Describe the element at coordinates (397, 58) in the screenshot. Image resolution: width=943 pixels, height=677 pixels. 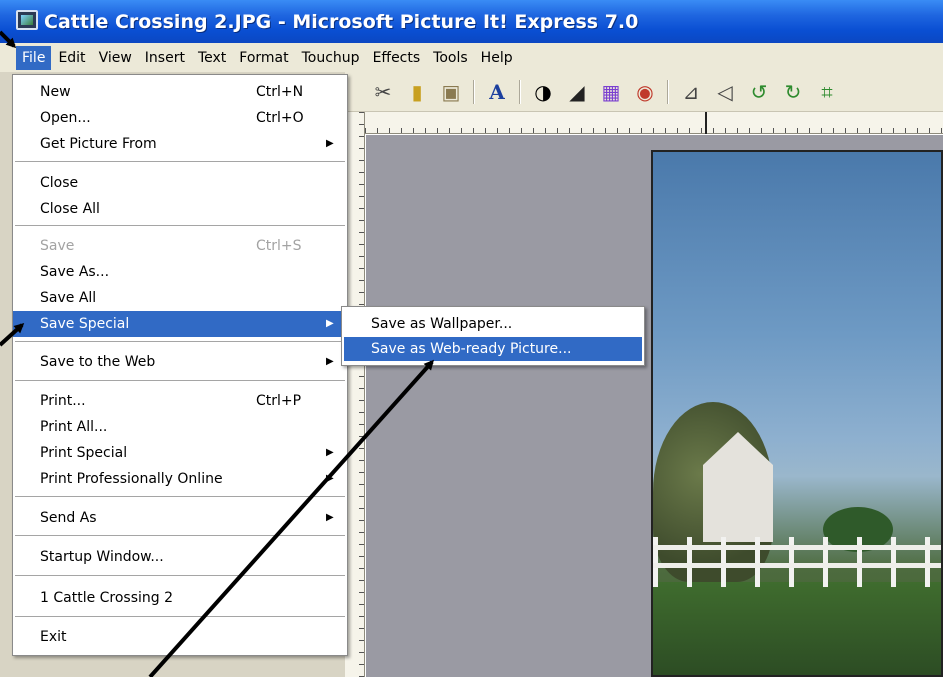
I see `menu-effects: Effects` at that location.